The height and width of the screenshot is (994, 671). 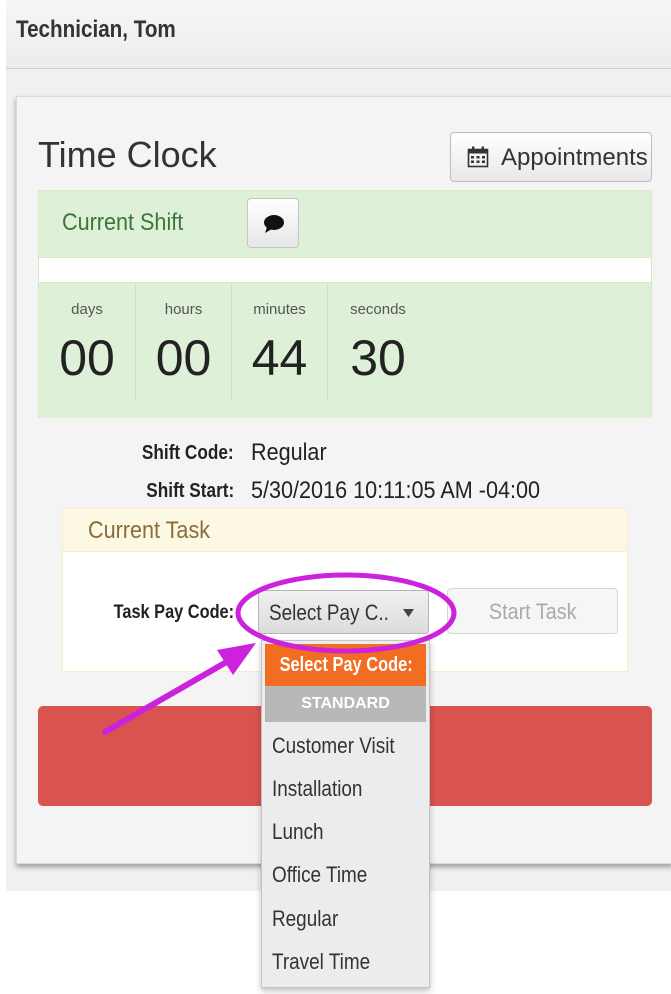 I want to click on timer-value: 44, so click(x=279, y=358).